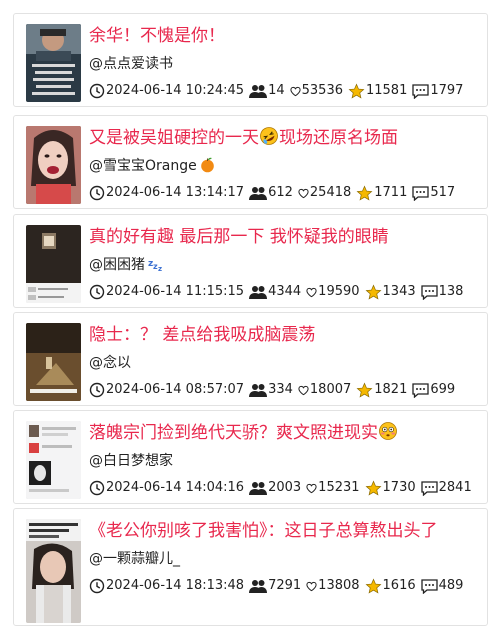  I want to click on post-stats: 2024-06-14 14:04:16 2003 15231 1730 2841, so click(283, 488).